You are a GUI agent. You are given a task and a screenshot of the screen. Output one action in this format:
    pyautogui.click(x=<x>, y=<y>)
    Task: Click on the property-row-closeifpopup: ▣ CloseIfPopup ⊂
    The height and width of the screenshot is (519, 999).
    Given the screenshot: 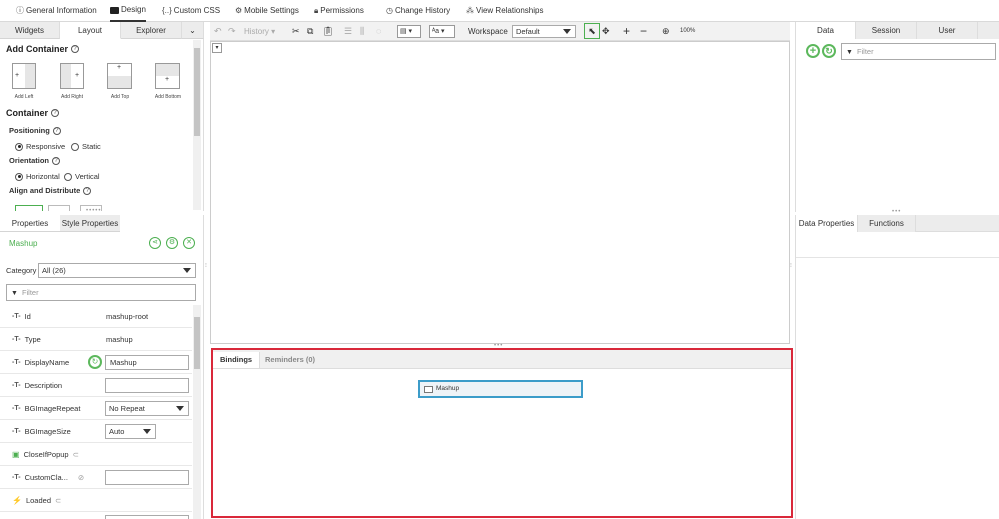 What is the action you would take?
    pyautogui.click(x=96, y=454)
    